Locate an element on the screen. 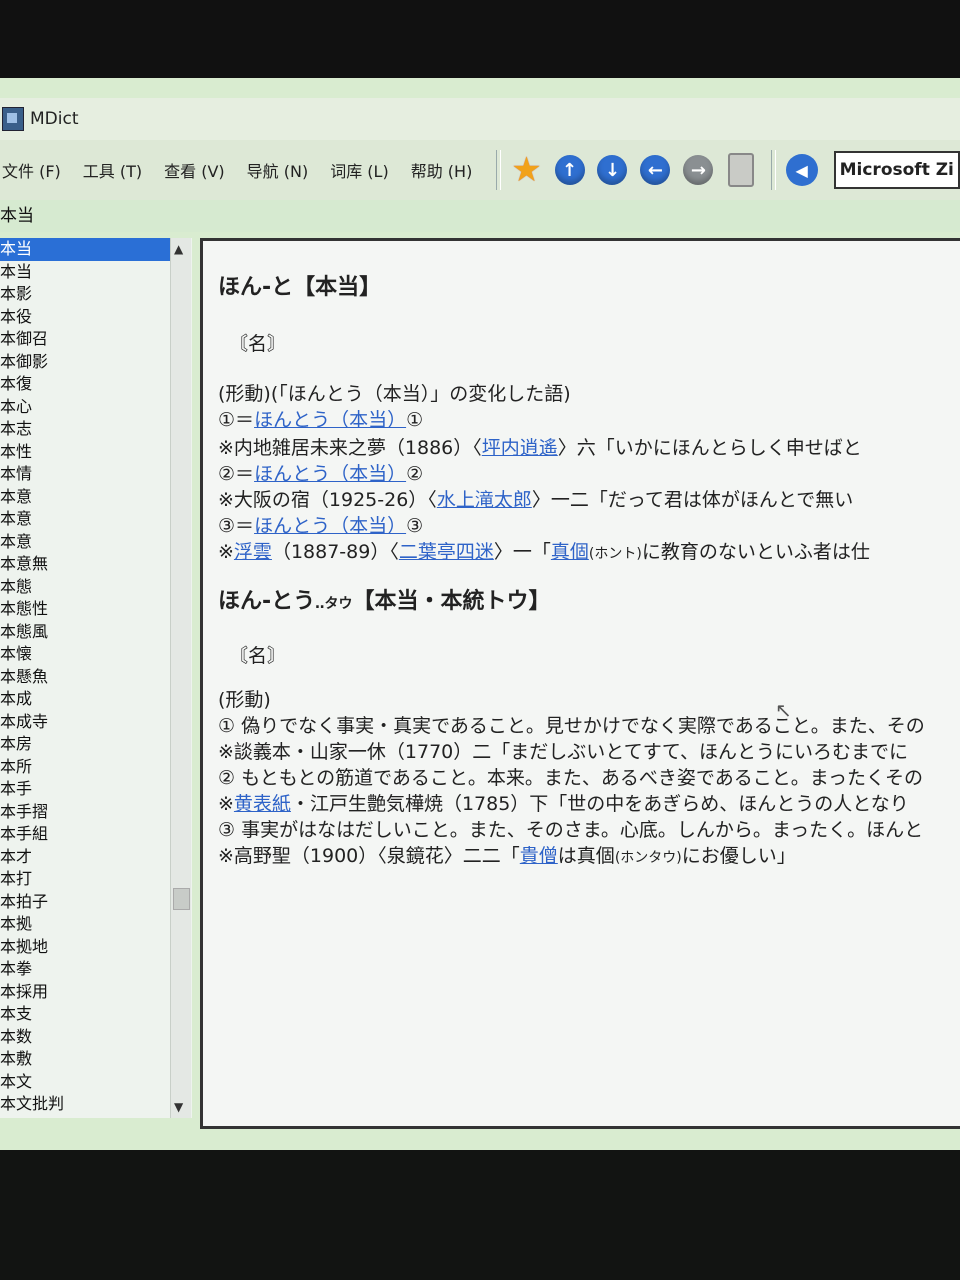 This screenshot has width=960, height=1280. menu-navigate: 导航 (N) is located at coordinates (278, 170).